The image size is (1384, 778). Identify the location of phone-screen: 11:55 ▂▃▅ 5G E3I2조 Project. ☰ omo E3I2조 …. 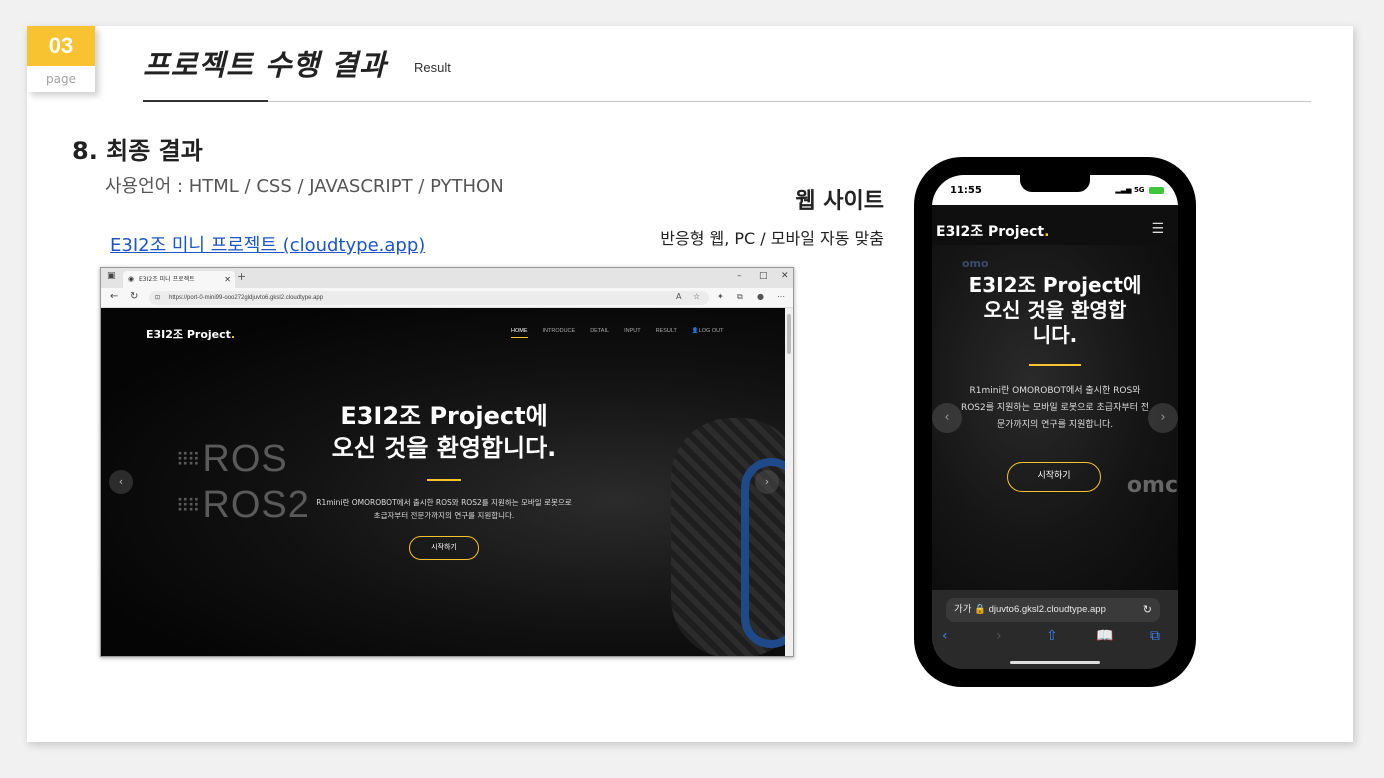
(1055, 422).